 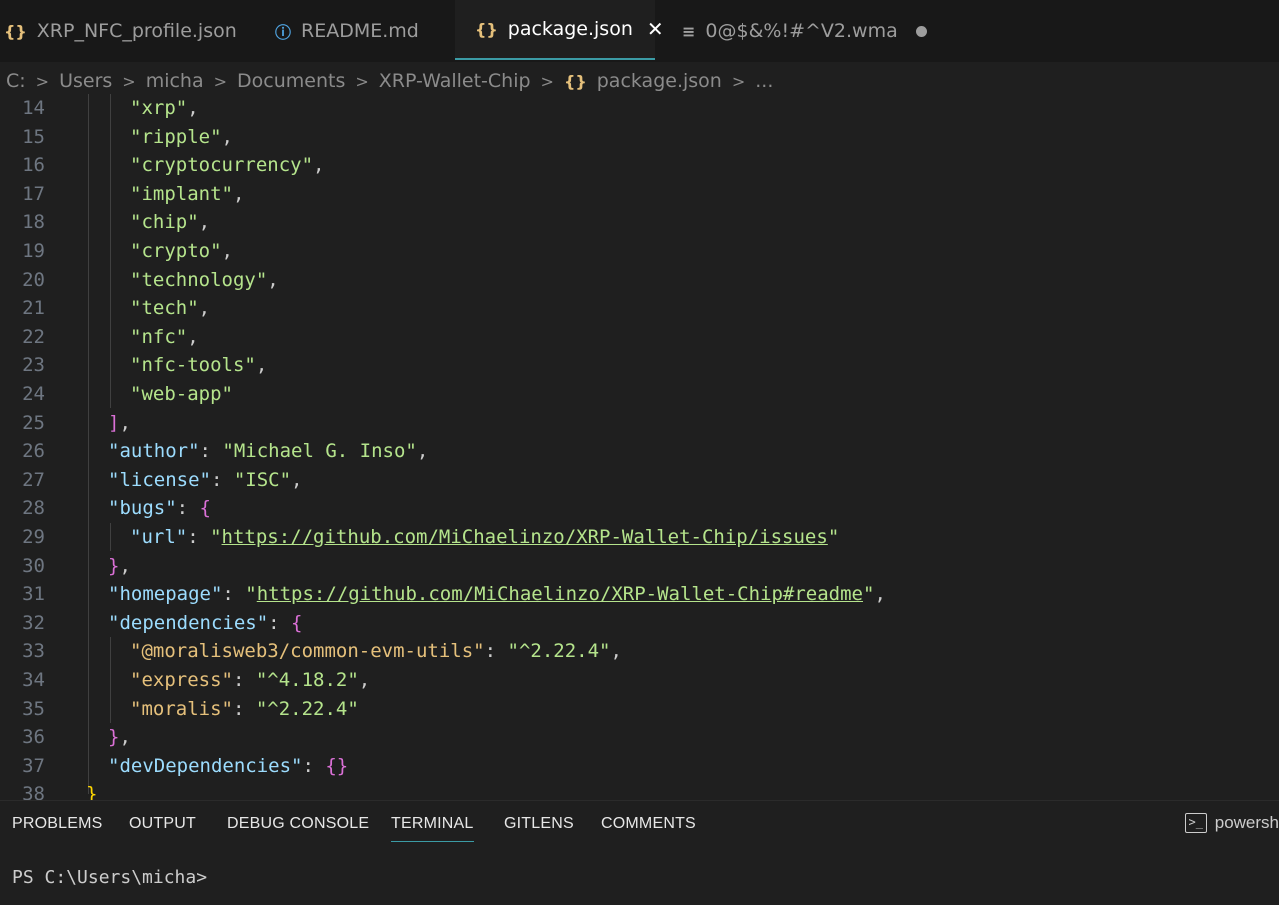 I want to click on breadcrumb-item: XRP-Wallet-Chip, so click(x=455, y=81).